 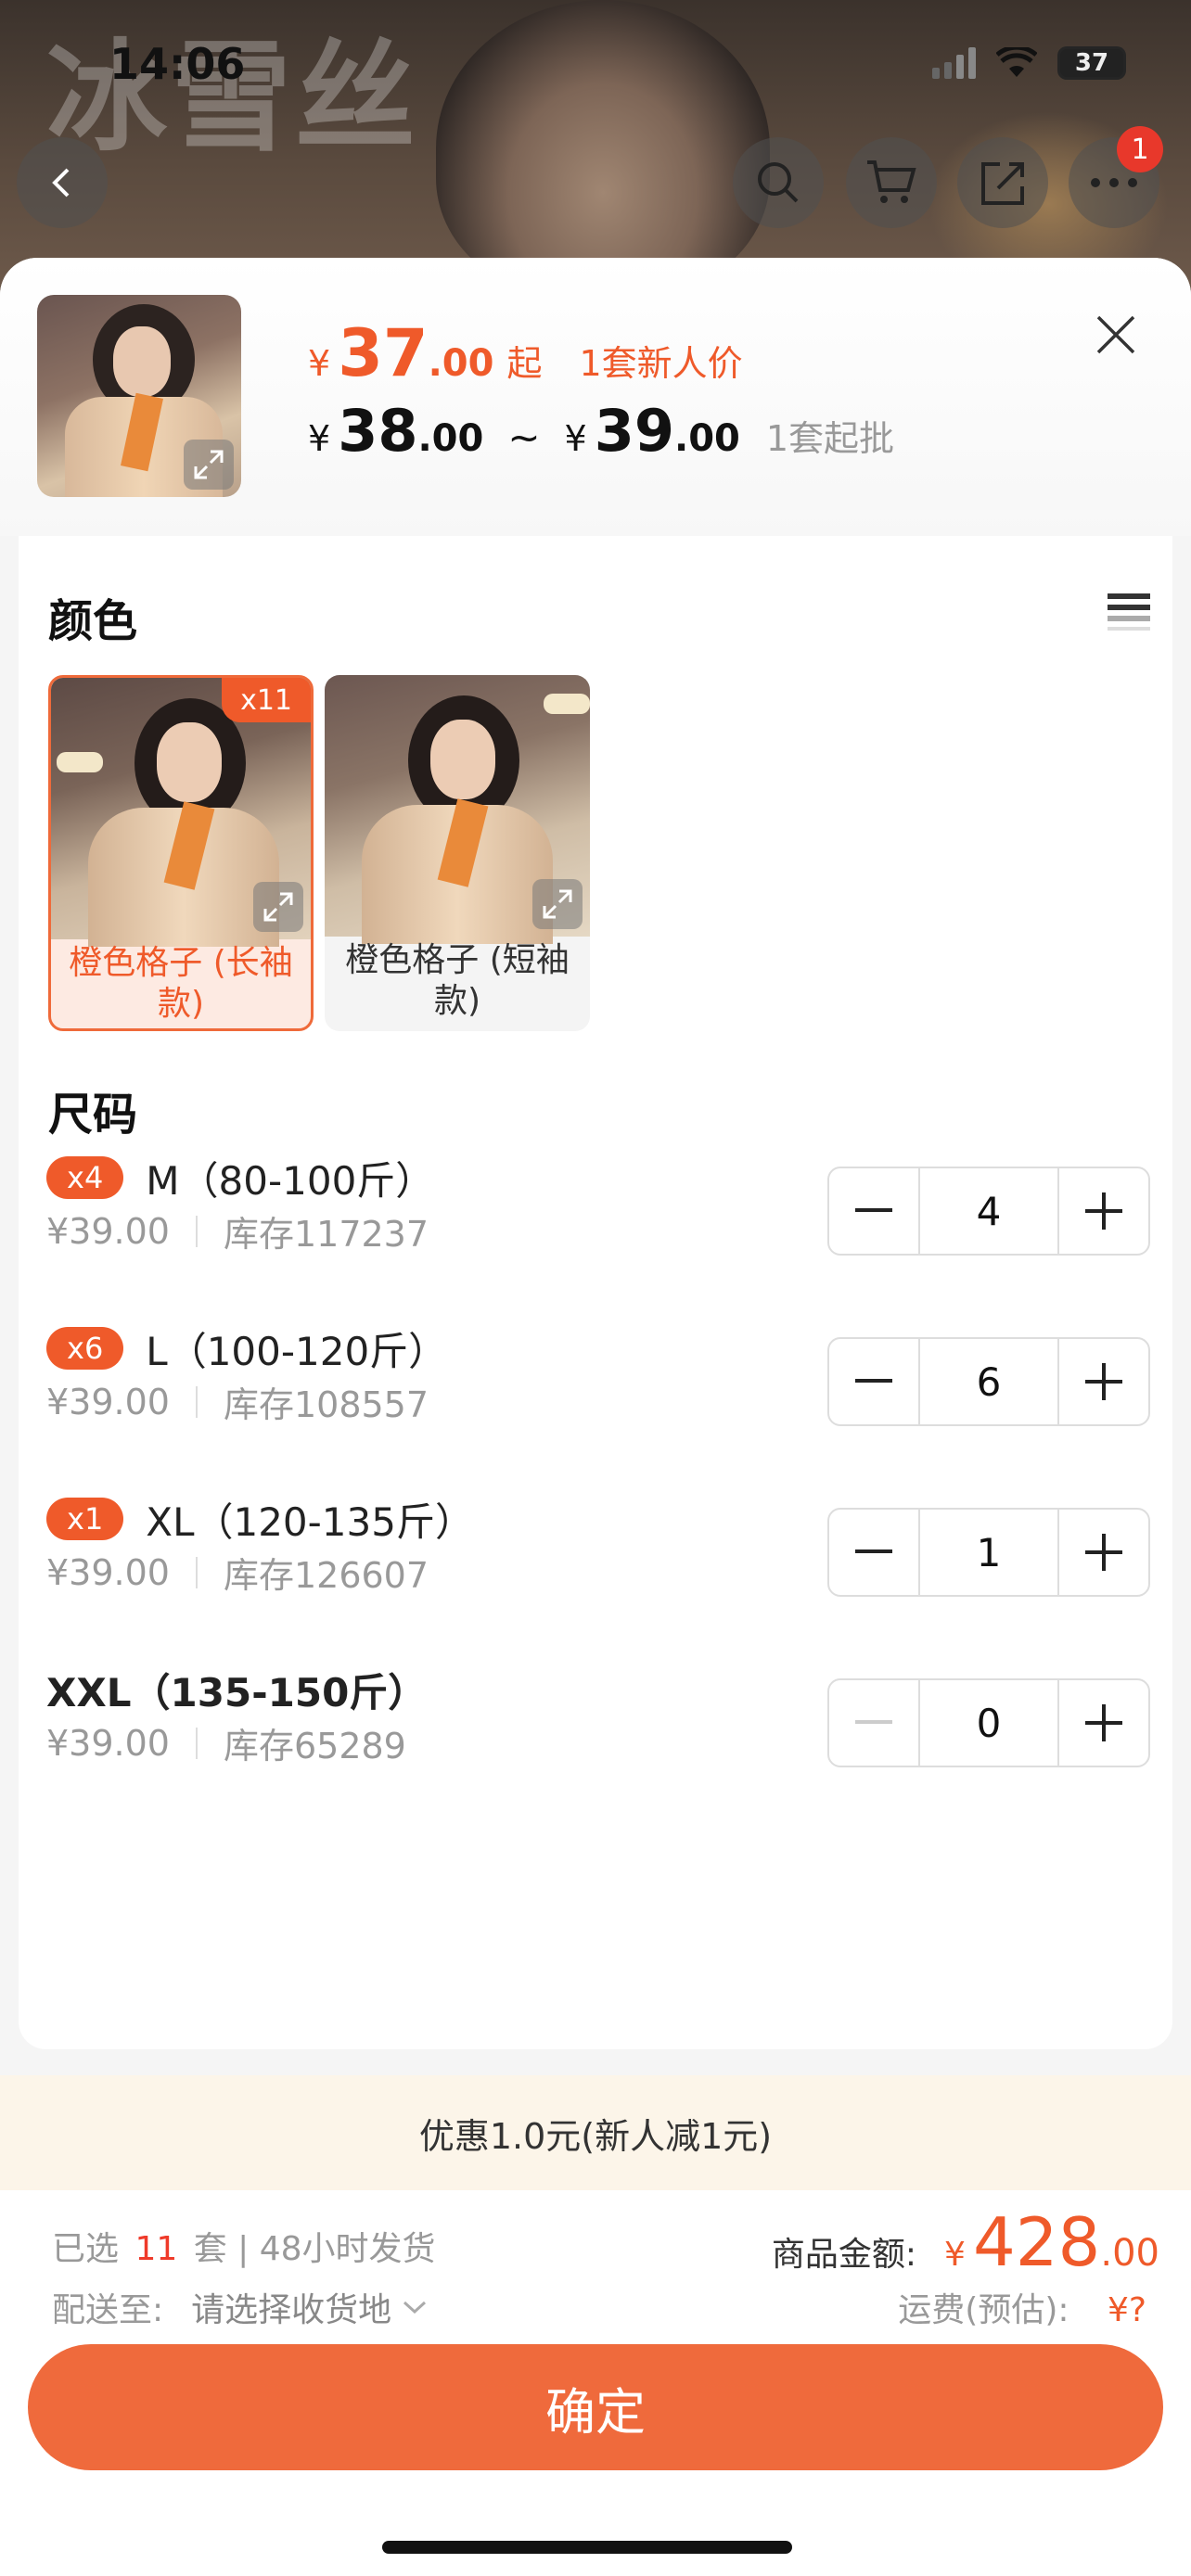 I want to click on size-name-line: x1 XL（120-135斤）, so click(x=260, y=1519).